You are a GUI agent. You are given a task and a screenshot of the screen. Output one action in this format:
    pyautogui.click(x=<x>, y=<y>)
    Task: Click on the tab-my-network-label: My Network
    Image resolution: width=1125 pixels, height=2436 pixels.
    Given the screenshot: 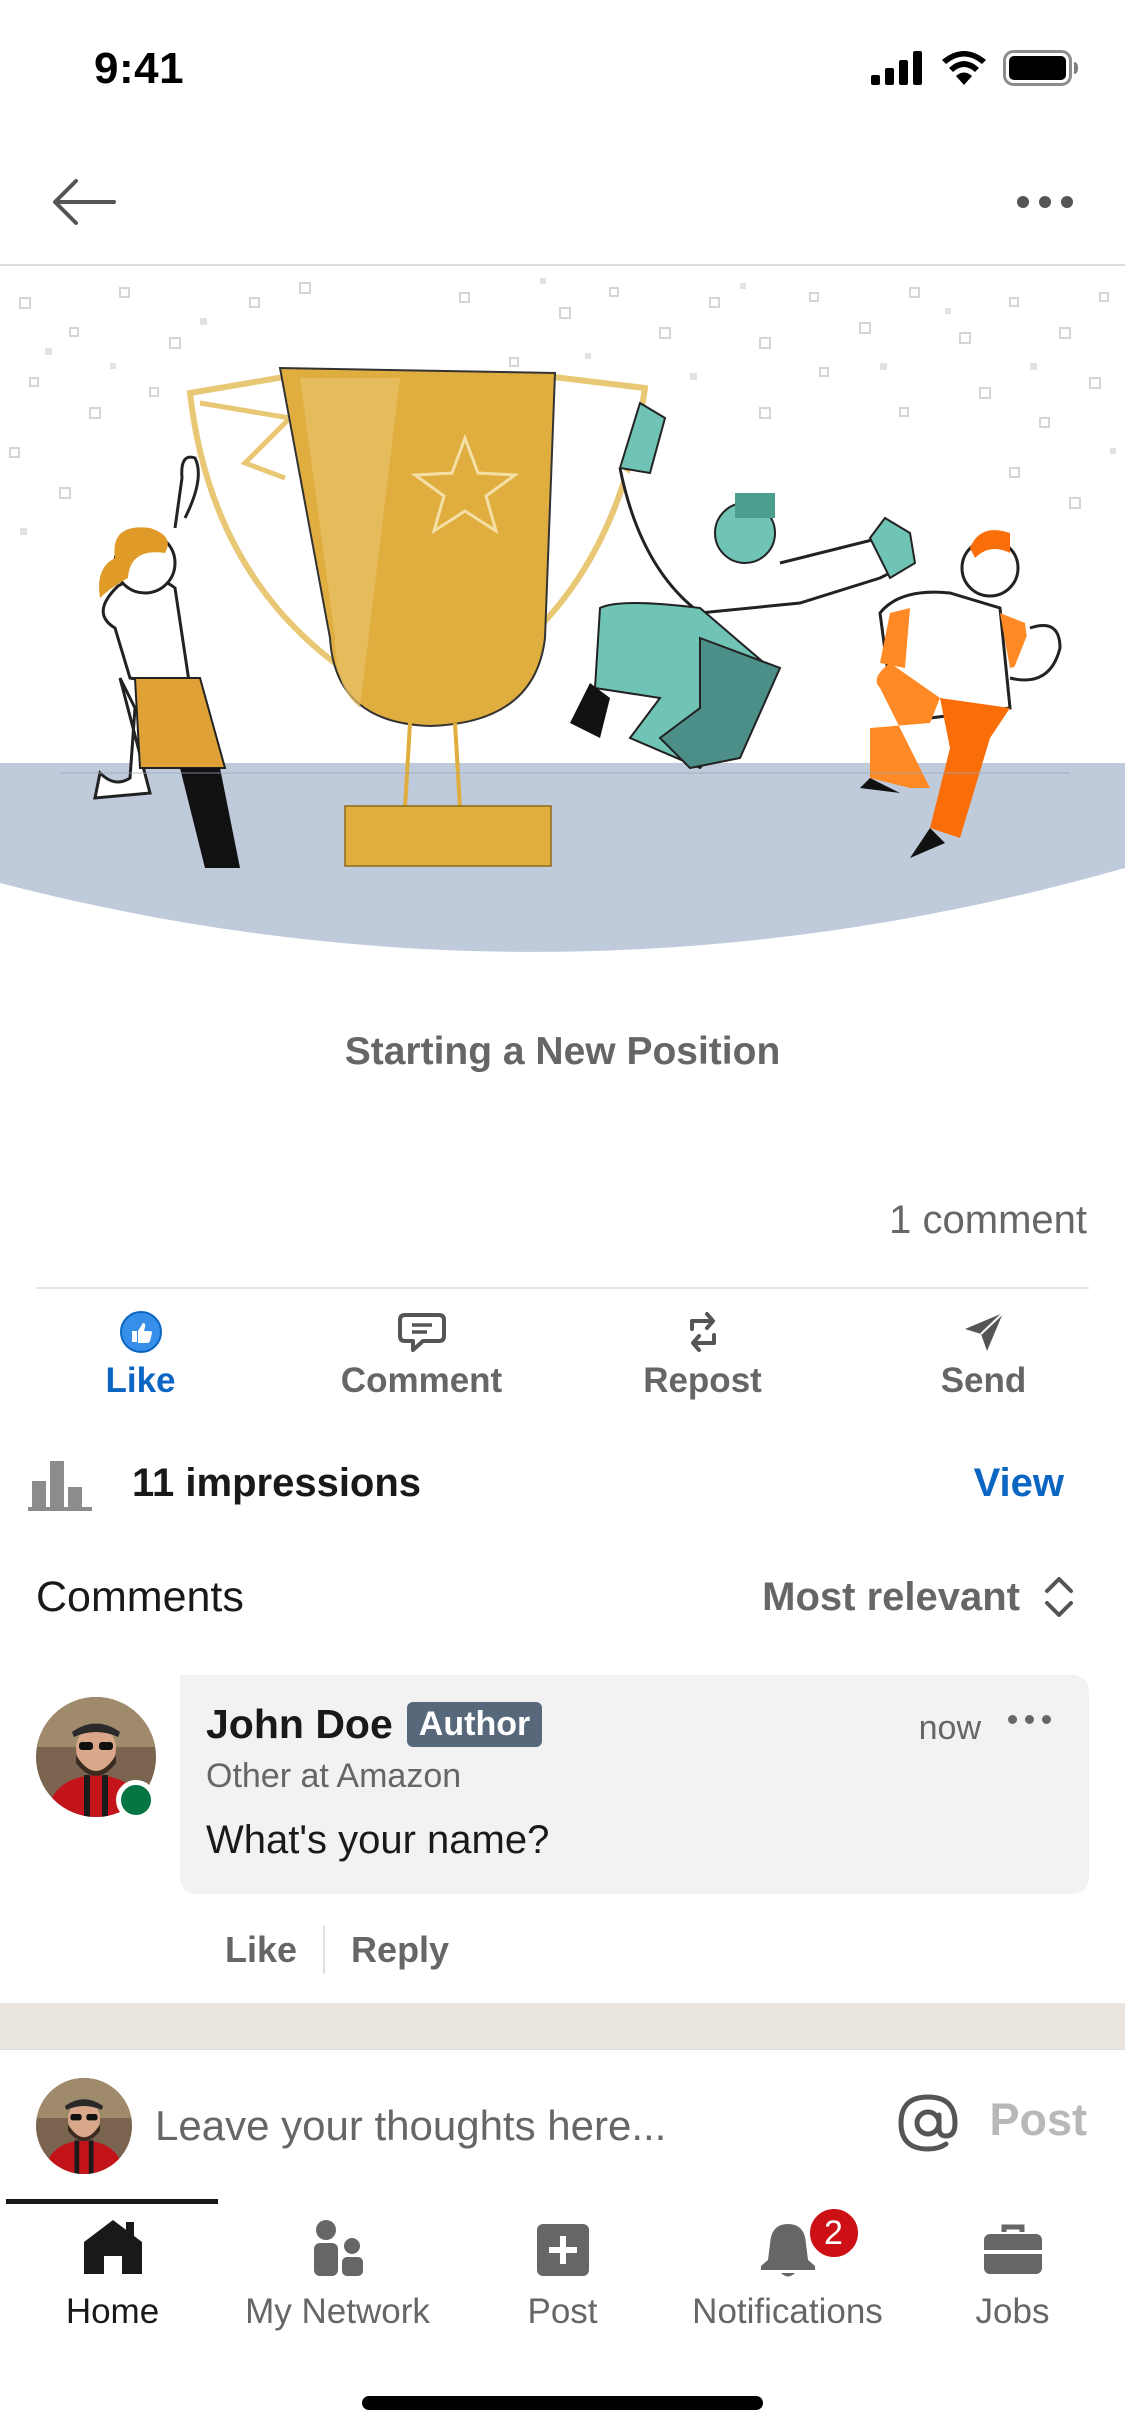 What is the action you would take?
    pyautogui.click(x=337, y=2311)
    